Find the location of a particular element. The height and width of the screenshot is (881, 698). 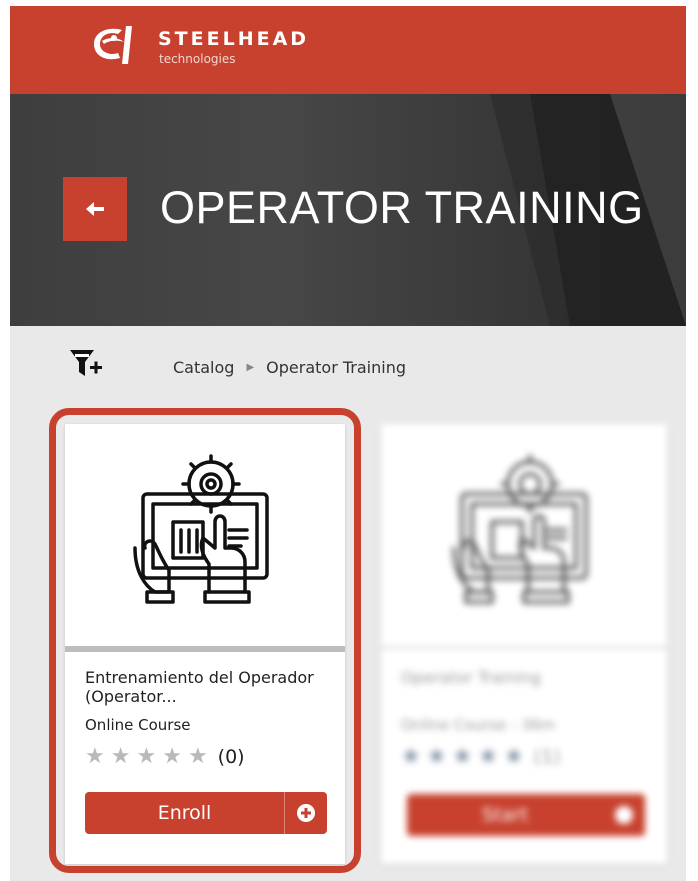

rating-count: (0) is located at coordinates (231, 756).